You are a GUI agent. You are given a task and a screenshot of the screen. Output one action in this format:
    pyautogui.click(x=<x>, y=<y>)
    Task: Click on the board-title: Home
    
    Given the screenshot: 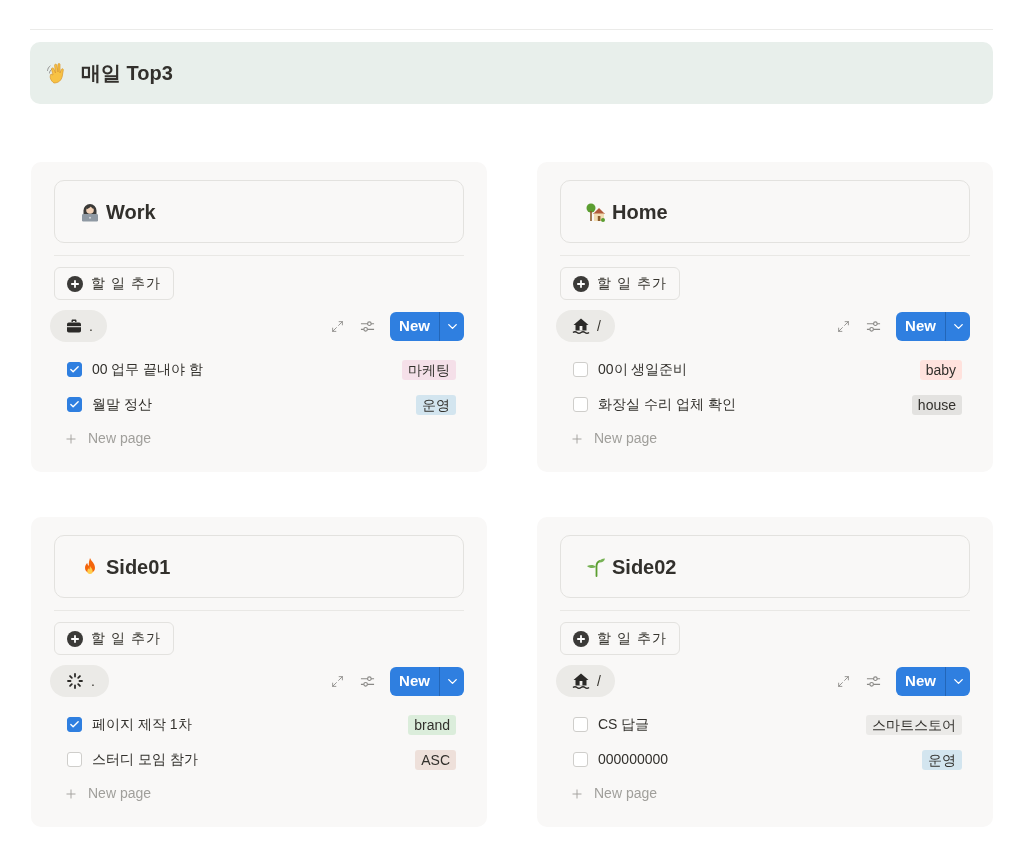 What is the action you would take?
    pyautogui.click(x=640, y=212)
    